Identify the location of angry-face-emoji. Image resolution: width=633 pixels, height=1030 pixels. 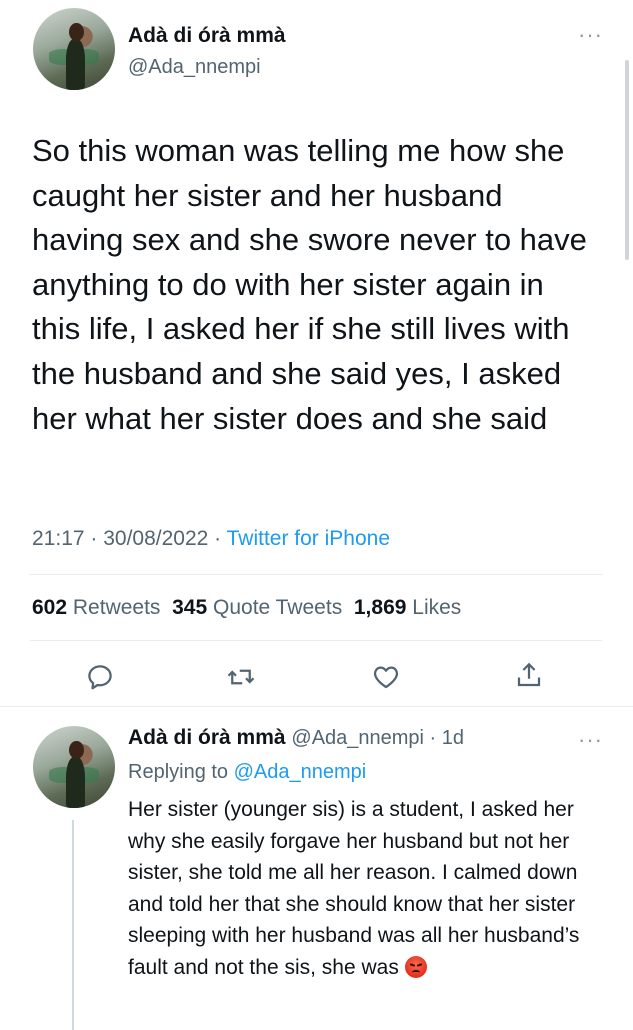
(415, 966).